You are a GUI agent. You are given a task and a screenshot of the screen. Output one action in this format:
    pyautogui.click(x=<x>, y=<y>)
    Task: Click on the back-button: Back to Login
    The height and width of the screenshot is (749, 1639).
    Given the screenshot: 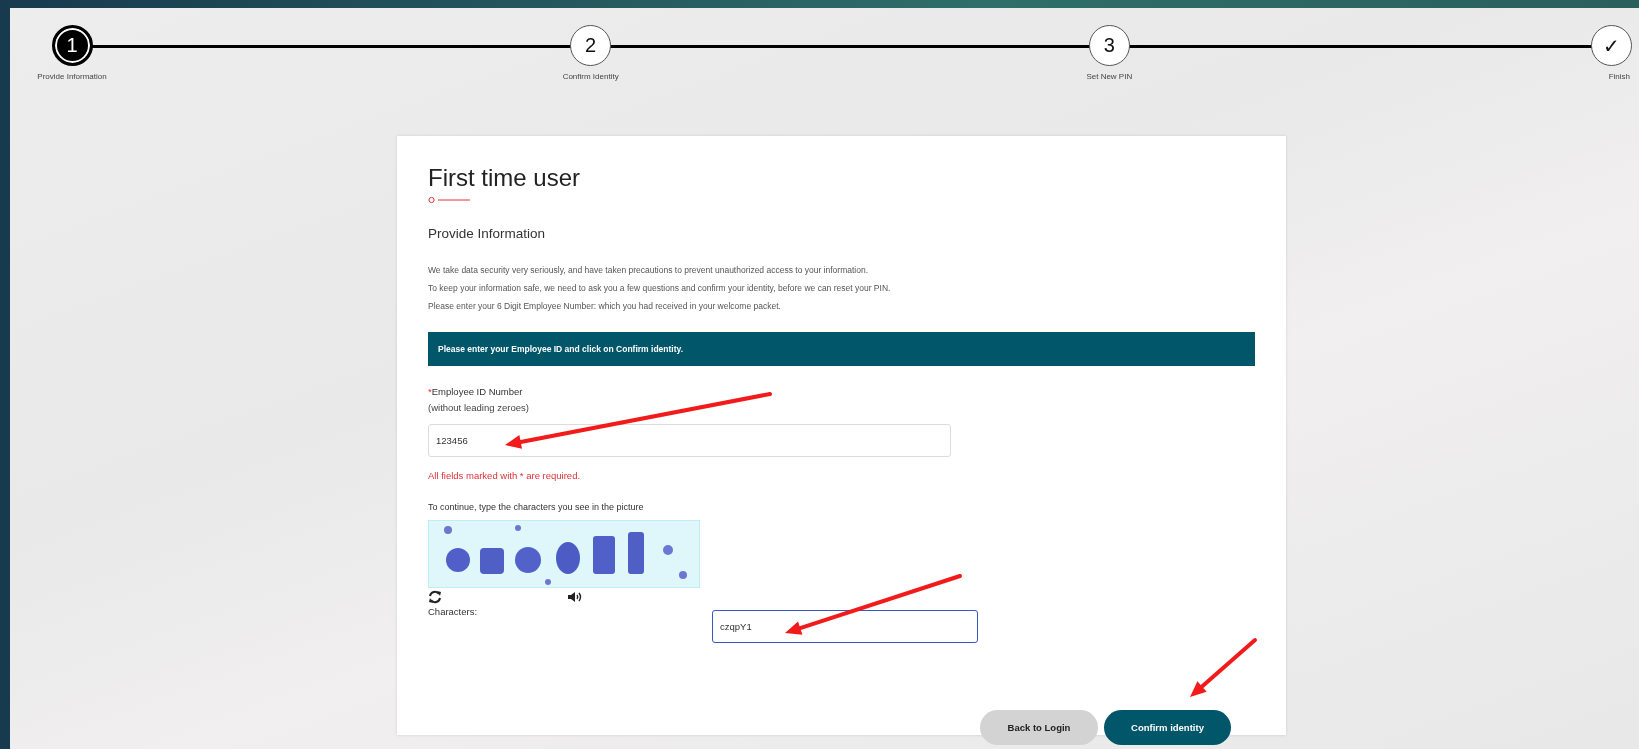 What is the action you would take?
    pyautogui.click(x=1039, y=727)
    